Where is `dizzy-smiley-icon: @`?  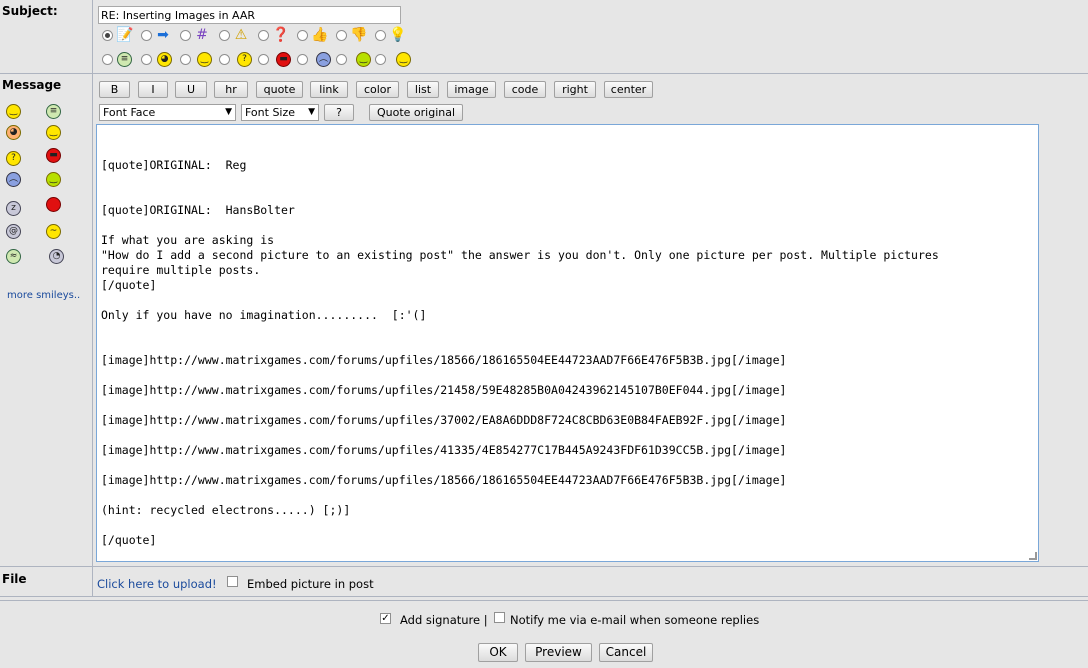
dizzy-smiley-icon: @ is located at coordinates (13, 231).